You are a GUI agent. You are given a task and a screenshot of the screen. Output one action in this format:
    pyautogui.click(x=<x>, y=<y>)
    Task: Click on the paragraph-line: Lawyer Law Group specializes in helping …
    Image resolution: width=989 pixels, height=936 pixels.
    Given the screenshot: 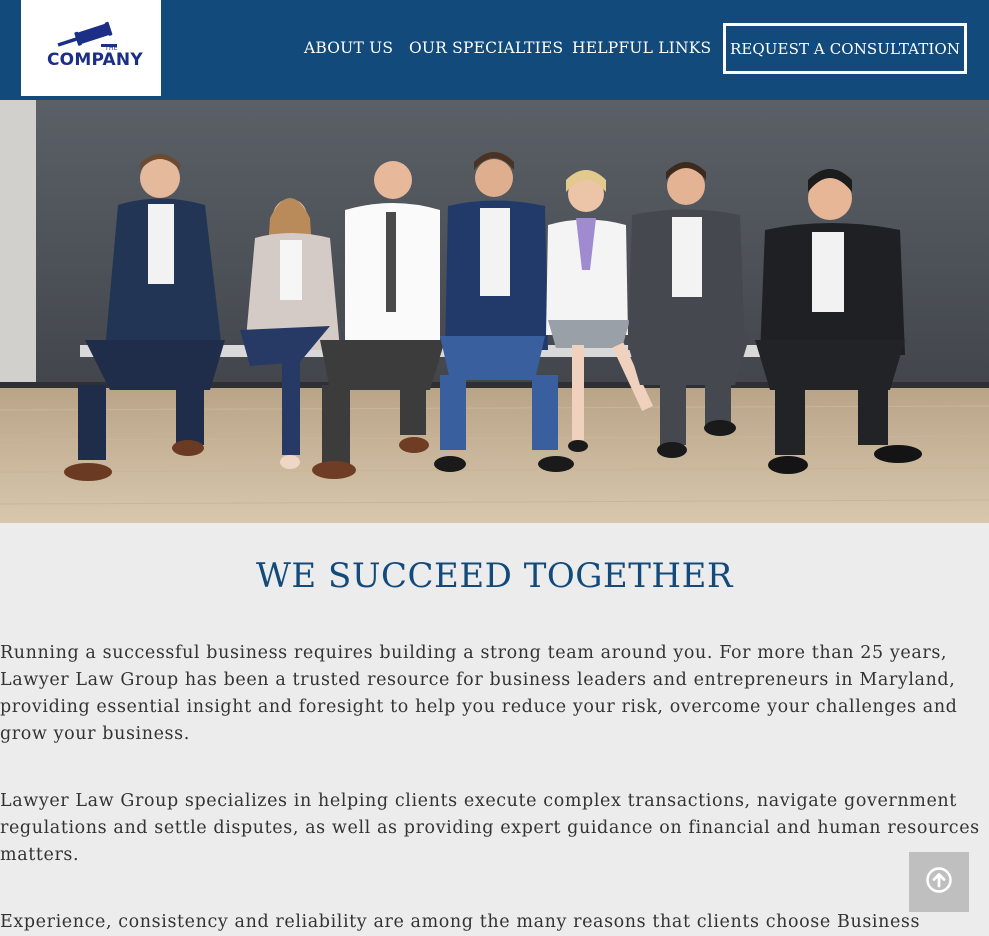 What is the action you would take?
    pyautogui.click(x=478, y=801)
    